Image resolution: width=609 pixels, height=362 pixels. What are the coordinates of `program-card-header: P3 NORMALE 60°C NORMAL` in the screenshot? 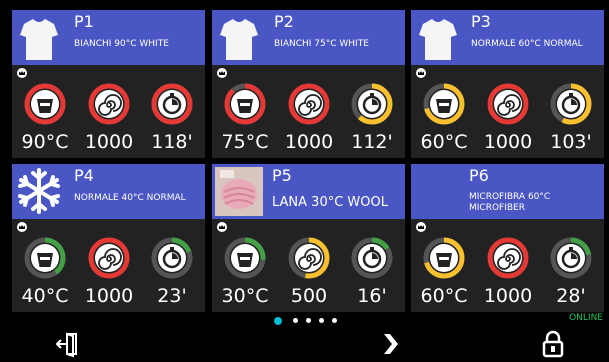 It's located at (507, 37).